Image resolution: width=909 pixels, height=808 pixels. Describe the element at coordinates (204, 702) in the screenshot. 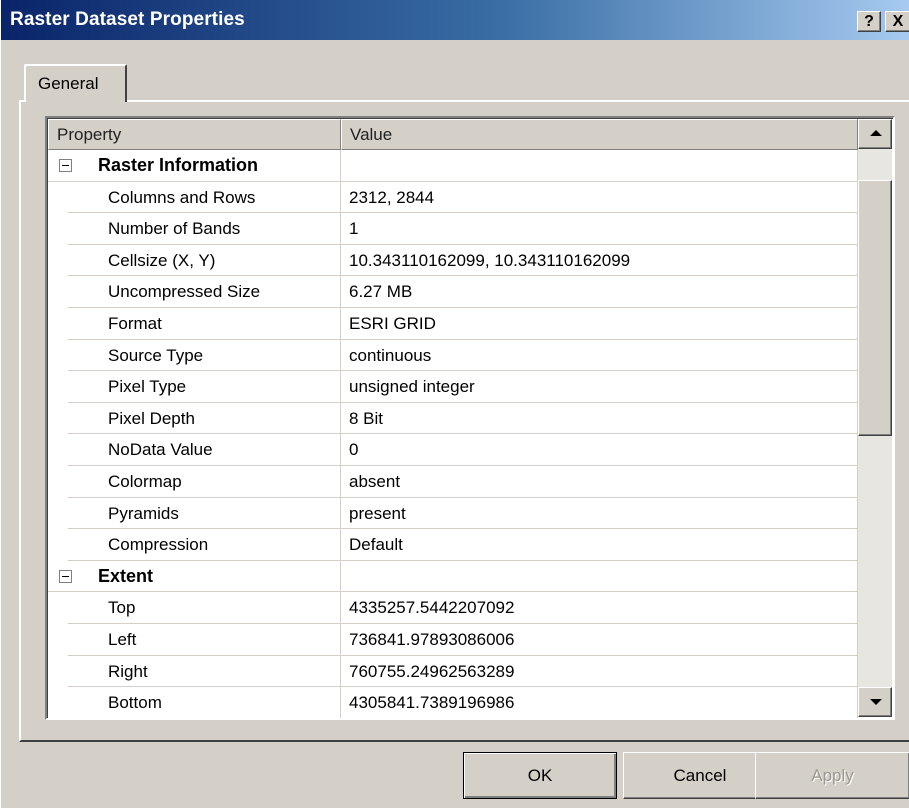

I see `property-name-cell: Bottom` at that location.